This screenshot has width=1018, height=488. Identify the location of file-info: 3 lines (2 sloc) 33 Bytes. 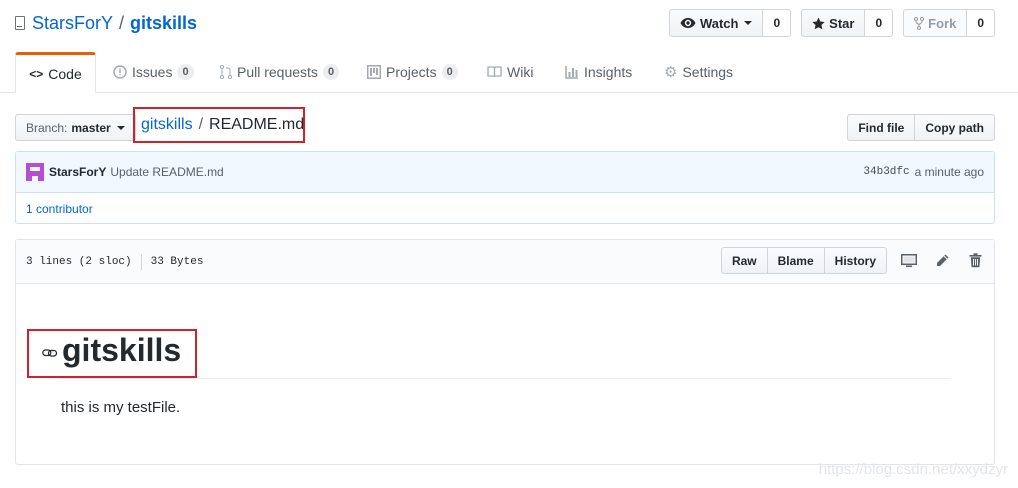
(114, 262).